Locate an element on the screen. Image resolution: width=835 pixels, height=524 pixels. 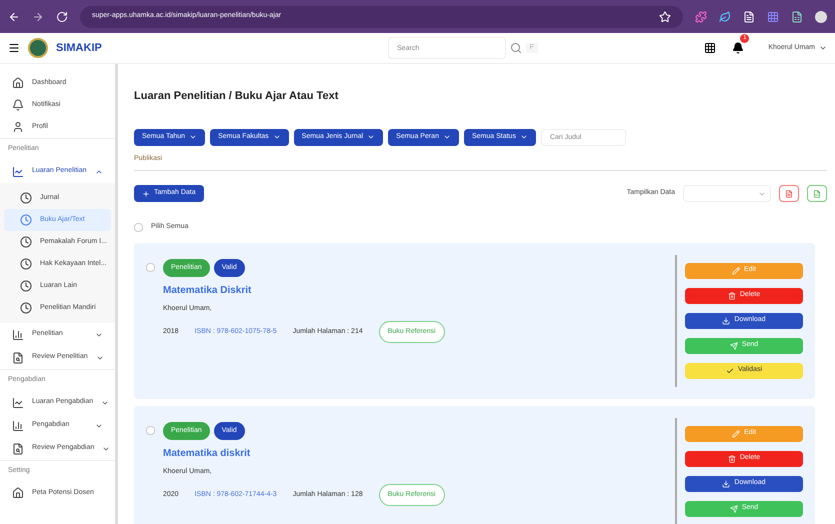
publication-title: Matematika diskrit is located at coordinates (415, 453).